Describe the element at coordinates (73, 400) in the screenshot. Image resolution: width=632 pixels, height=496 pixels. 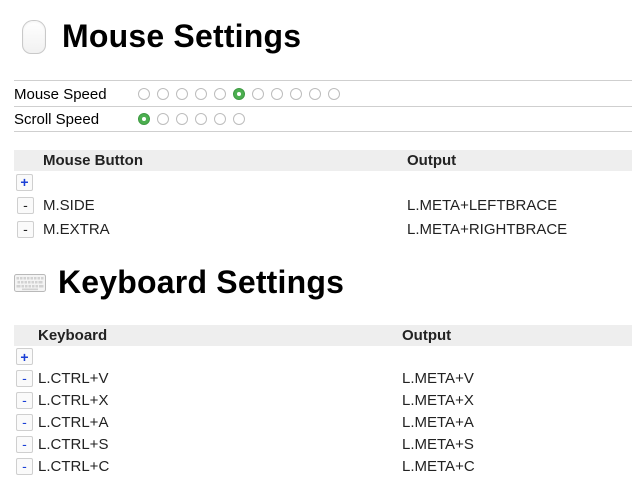
I see `keyboard-cell: L.CTRL+X` at that location.